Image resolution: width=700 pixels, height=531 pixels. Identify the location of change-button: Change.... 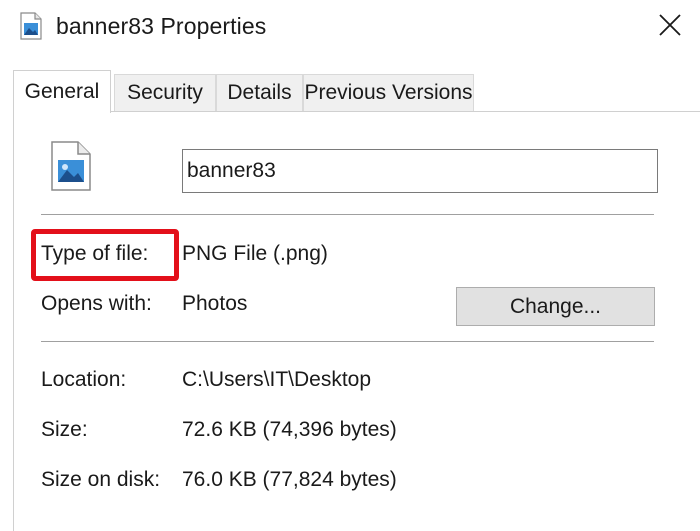
(555, 306).